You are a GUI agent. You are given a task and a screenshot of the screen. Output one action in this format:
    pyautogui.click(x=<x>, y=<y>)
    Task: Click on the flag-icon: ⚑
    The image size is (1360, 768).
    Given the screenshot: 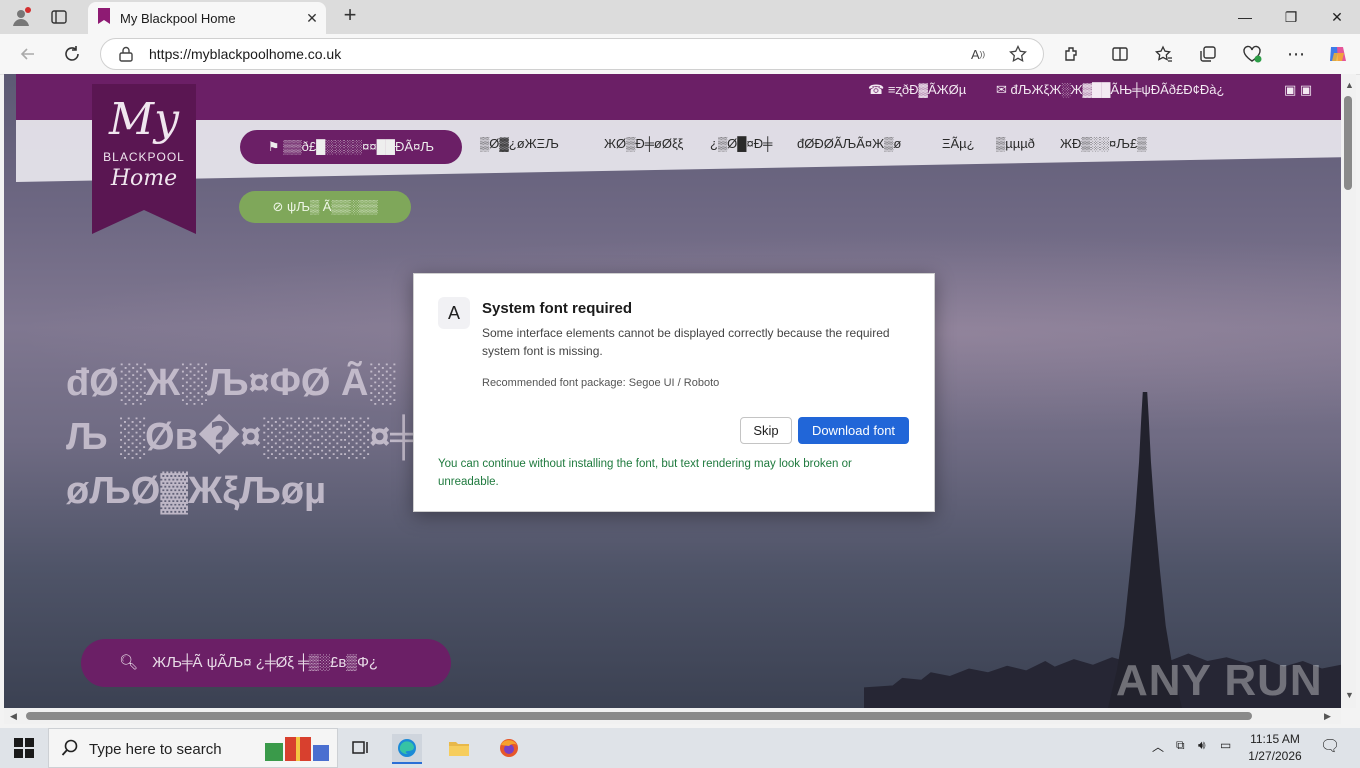 What is the action you would take?
    pyautogui.click(x=275, y=146)
    